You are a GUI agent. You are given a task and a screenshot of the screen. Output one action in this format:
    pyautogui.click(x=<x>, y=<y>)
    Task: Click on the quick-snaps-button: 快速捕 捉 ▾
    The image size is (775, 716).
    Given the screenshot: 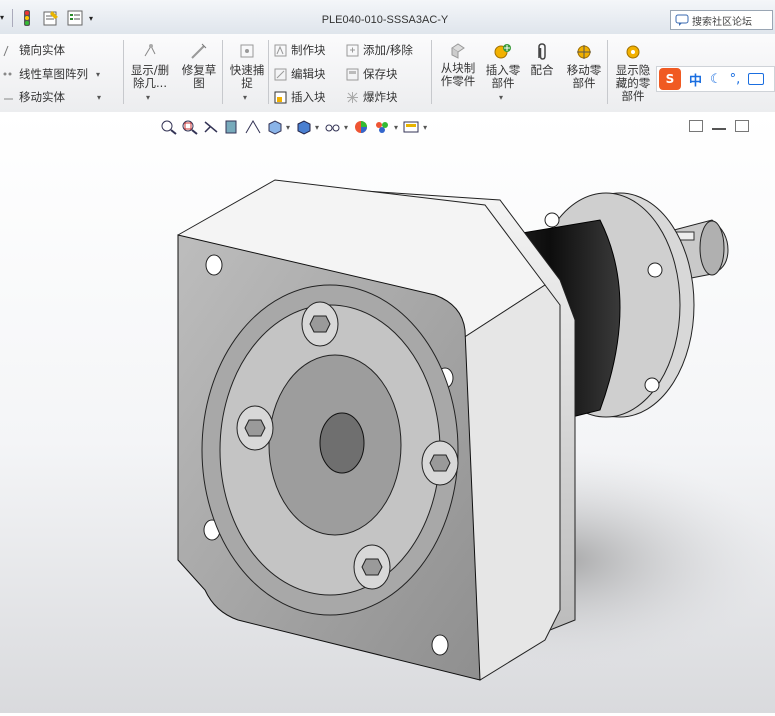 What is the action you would take?
    pyautogui.click(x=247, y=73)
    